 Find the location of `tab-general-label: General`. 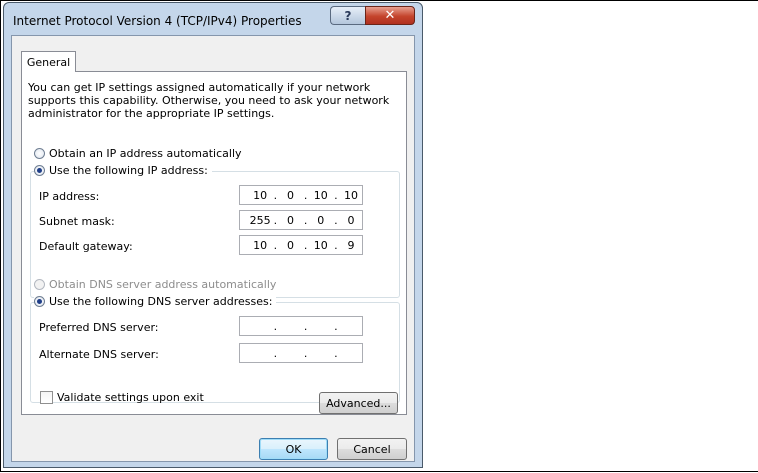

tab-general-label: General is located at coordinates (48, 62).